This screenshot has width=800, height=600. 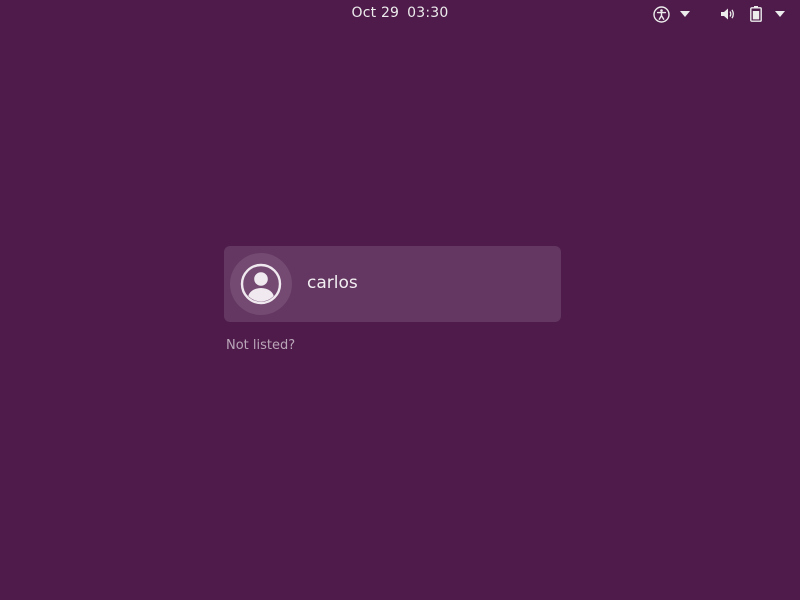 I want to click on user-name: carlos, so click(x=332, y=283).